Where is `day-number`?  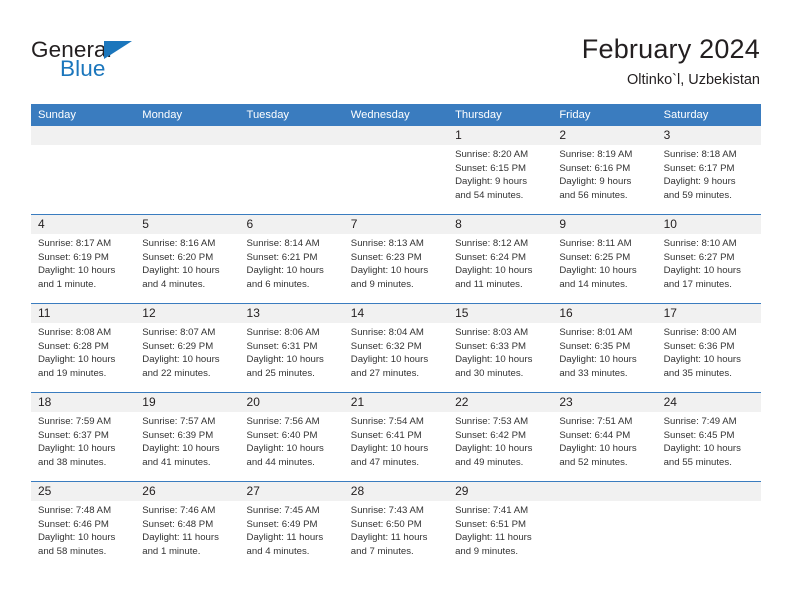
day-number is located at coordinates (291, 135).